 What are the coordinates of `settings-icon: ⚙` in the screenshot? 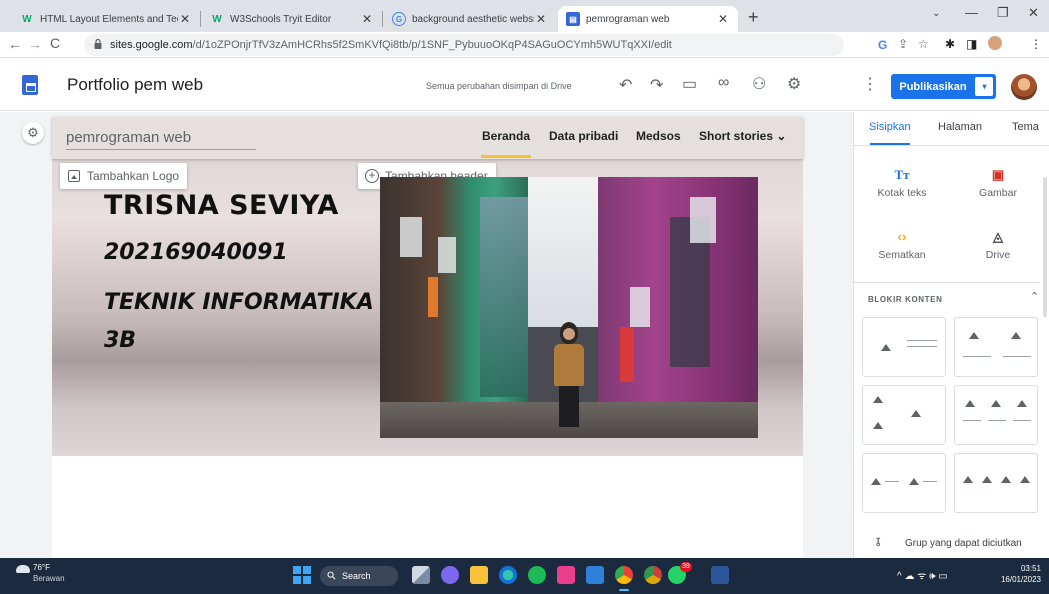 It's located at (794, 84).